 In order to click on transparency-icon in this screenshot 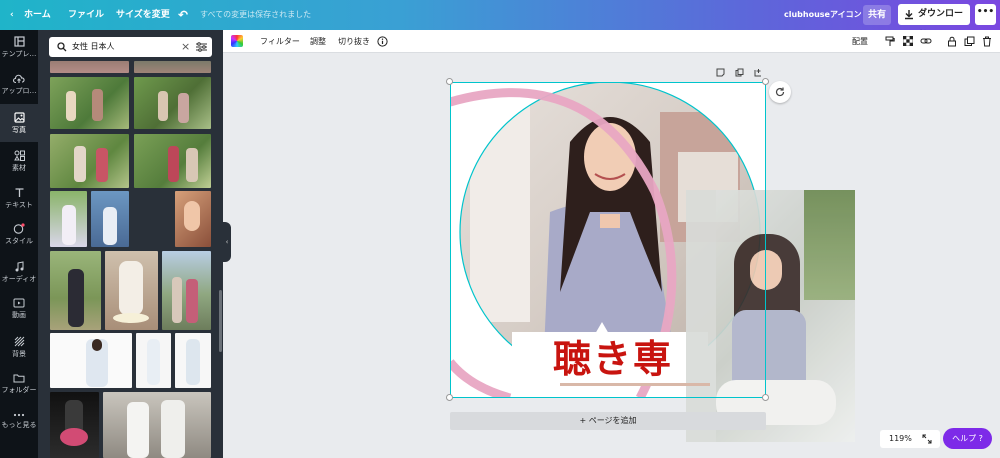, I will do `click(908, 41)`.